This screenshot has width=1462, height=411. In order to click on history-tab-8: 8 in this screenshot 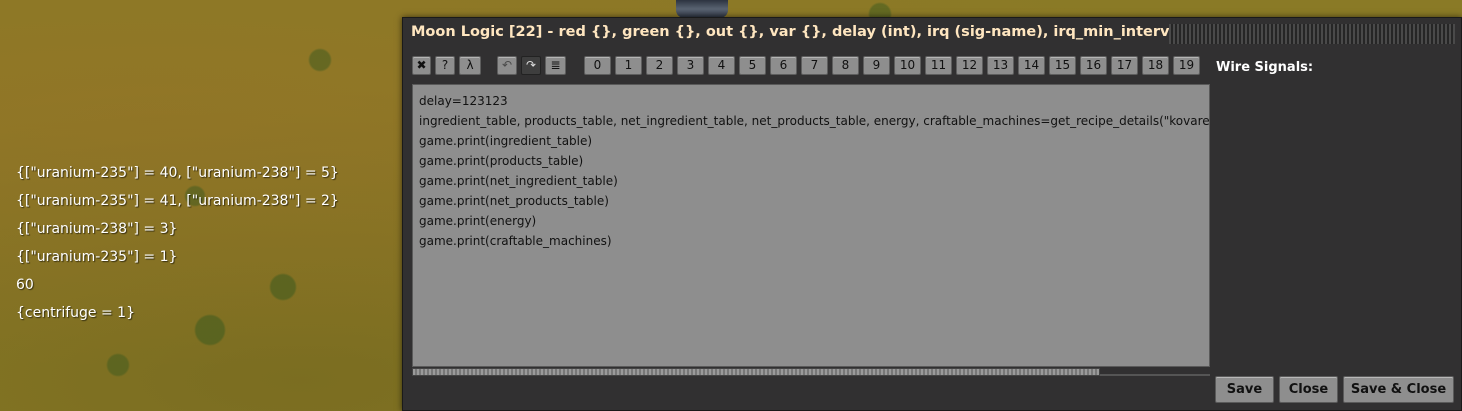, I will do `click(845, 65)`.